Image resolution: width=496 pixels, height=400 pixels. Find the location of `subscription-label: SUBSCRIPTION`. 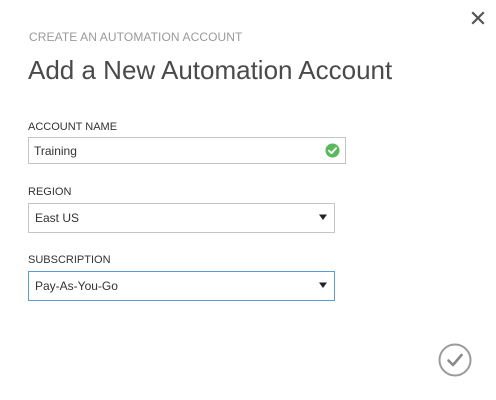

subscription-label: SUBSCRIPTION is located at coordinates (69, 260).